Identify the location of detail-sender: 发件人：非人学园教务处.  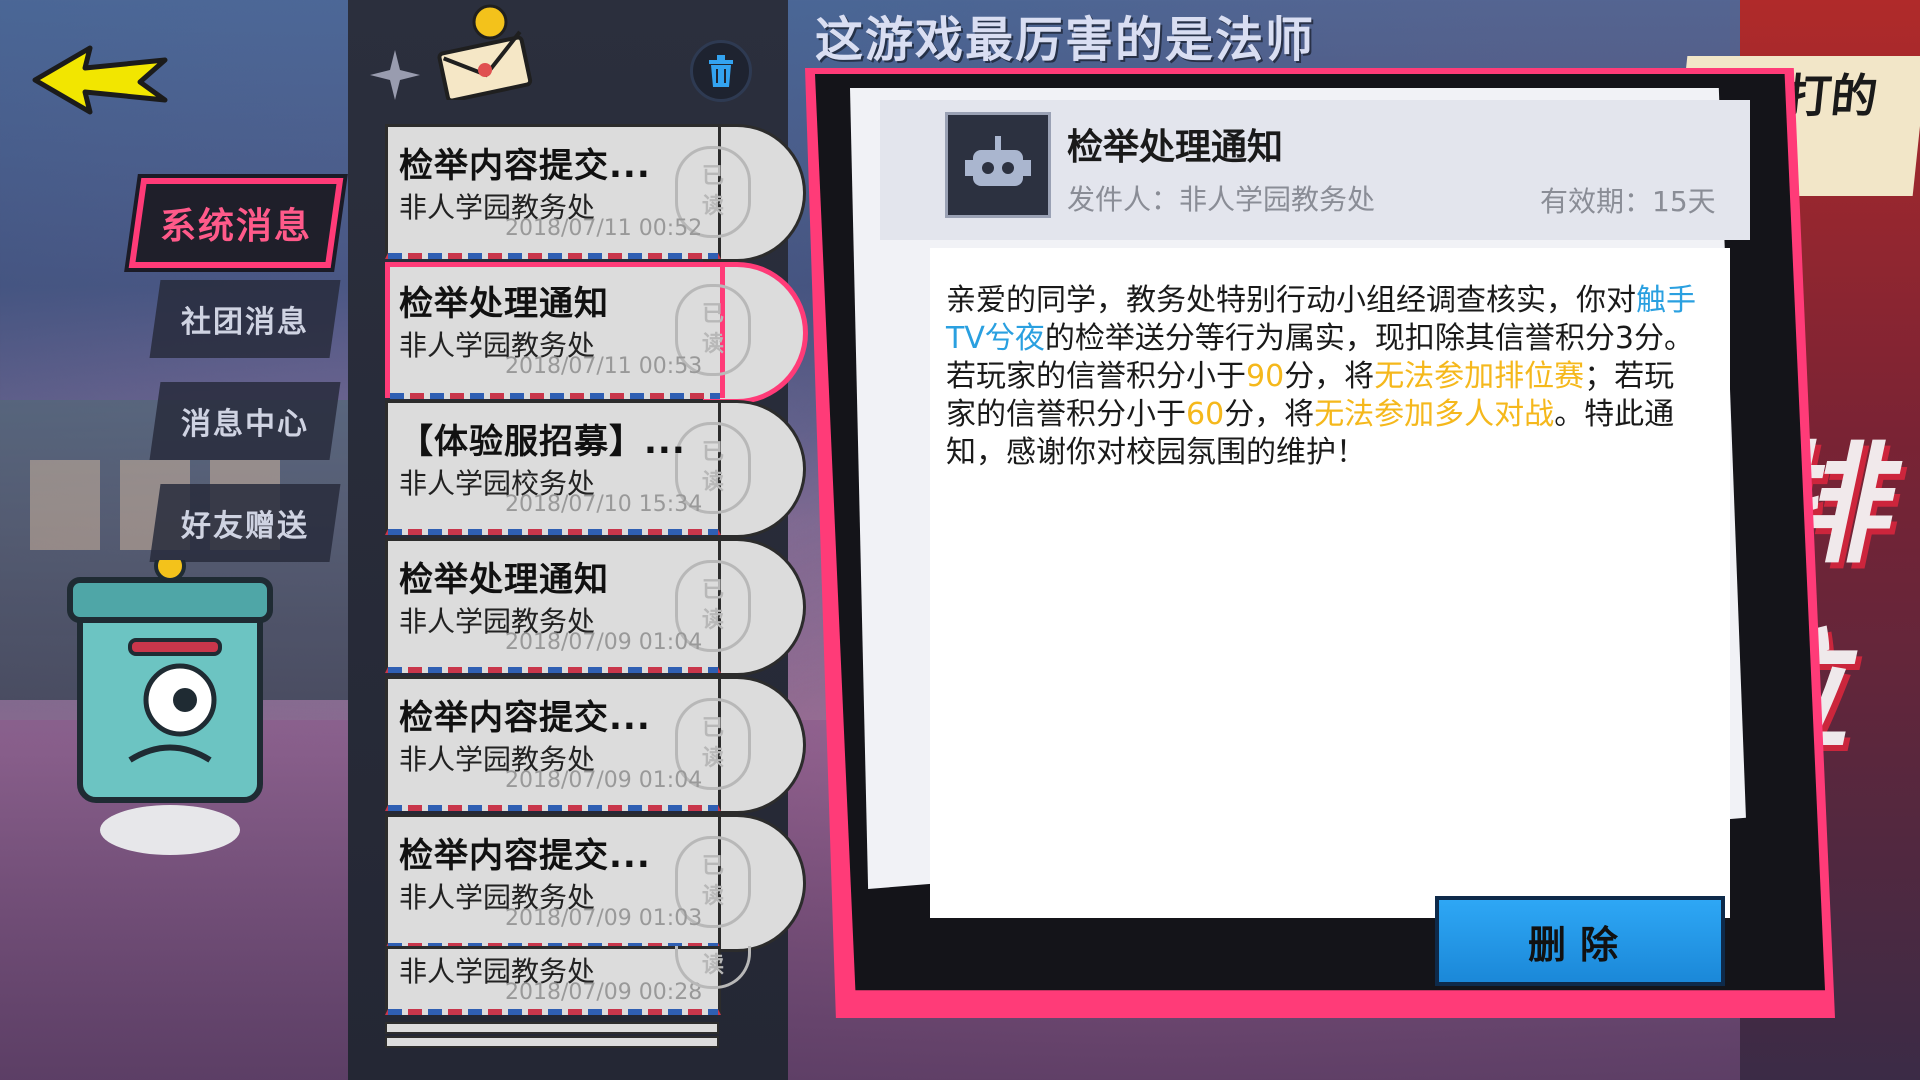
(1221, 199).